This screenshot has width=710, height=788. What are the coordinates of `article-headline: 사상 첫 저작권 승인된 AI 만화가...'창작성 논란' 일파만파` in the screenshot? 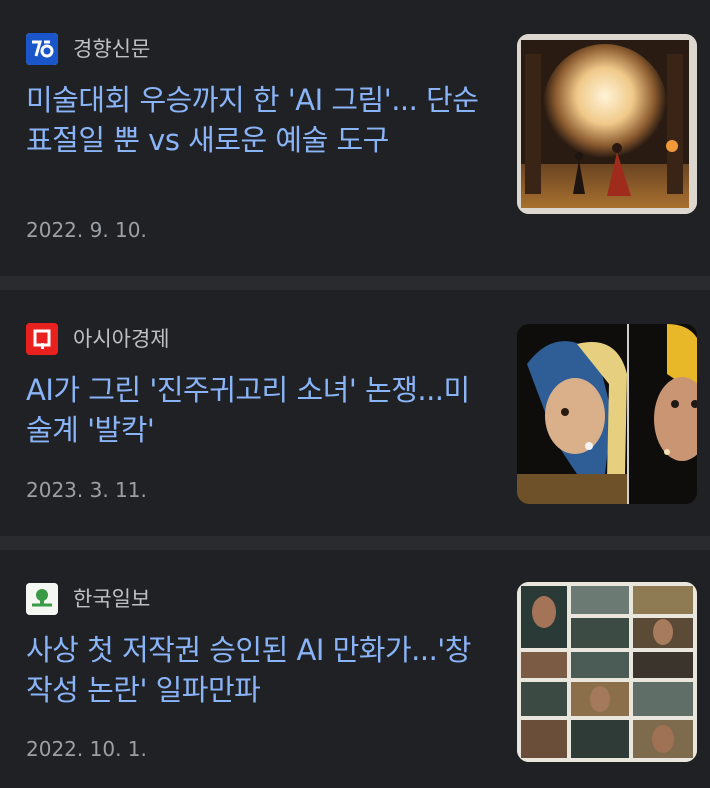 It's located at (256, 670).